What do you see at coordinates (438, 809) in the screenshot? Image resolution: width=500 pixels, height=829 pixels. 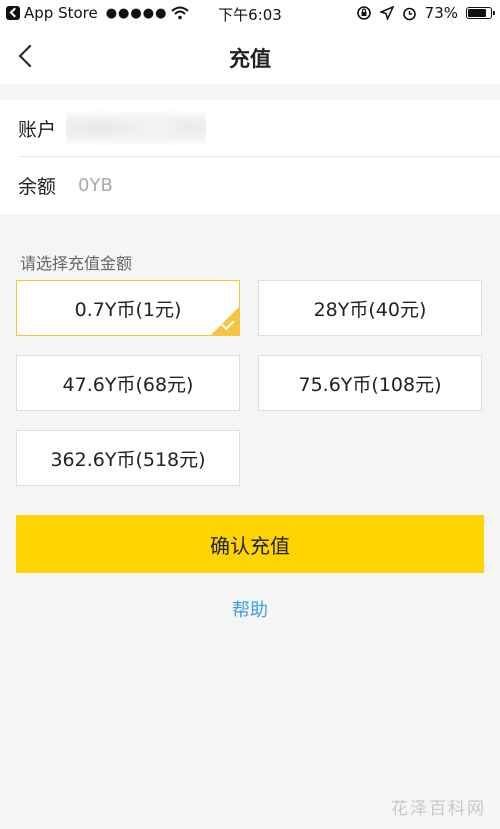 I see `watermark: 花泽百科网` at bounding box center [438, 809].